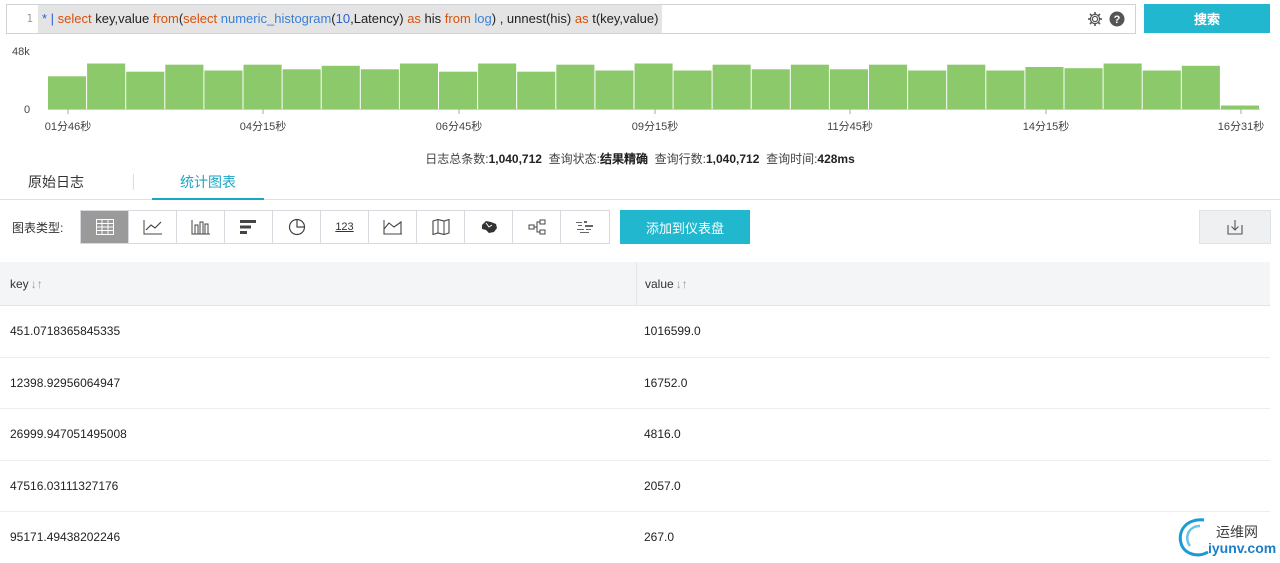 The image size is (1280, 563). Describe the element at coordinates (666, 382) in the screenshot. I see `cell-value: 16752.0` at that location.